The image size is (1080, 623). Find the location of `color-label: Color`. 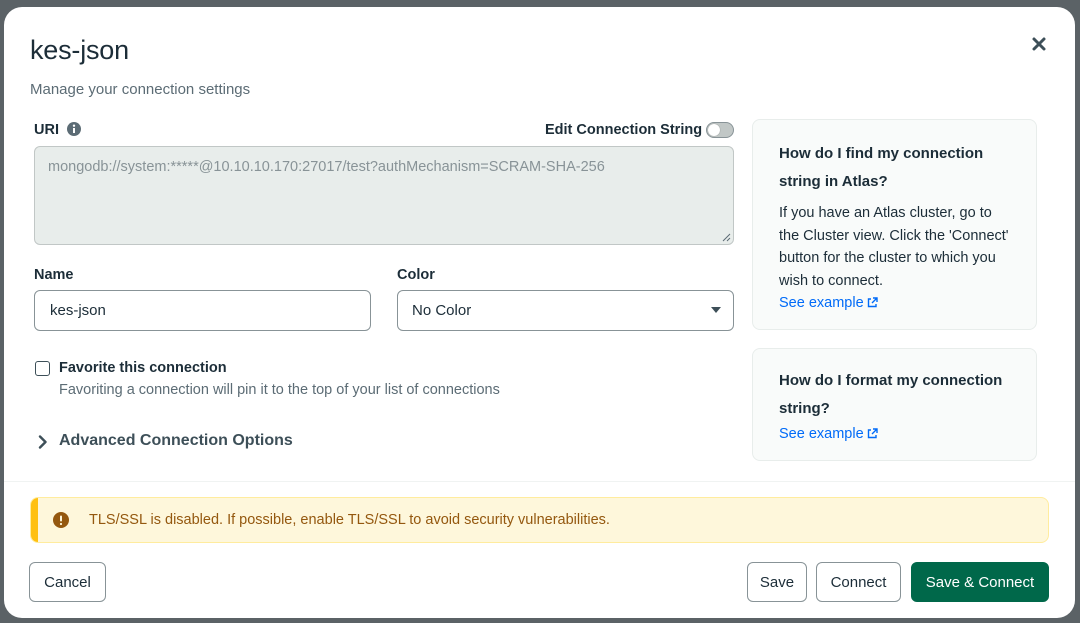

color-label: Color is located at coordinates (416, 275).